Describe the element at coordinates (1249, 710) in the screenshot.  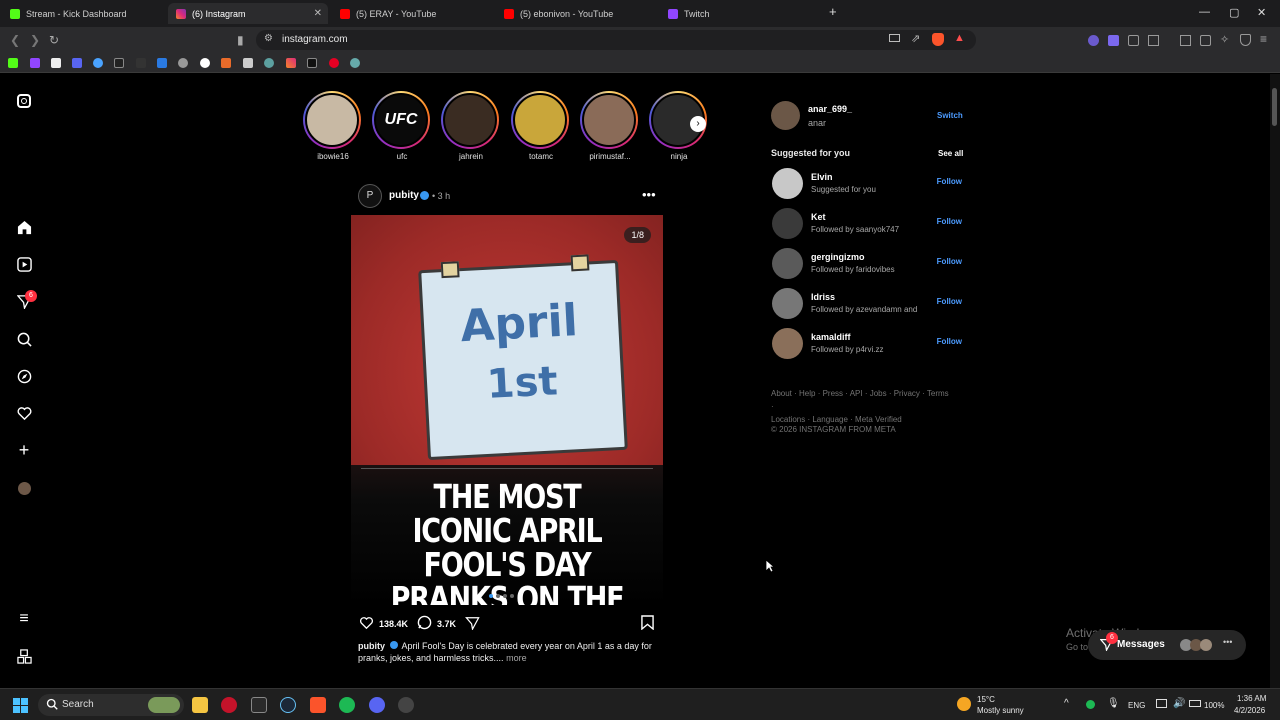
I see `clock-date: 4/2/2026` at that location.